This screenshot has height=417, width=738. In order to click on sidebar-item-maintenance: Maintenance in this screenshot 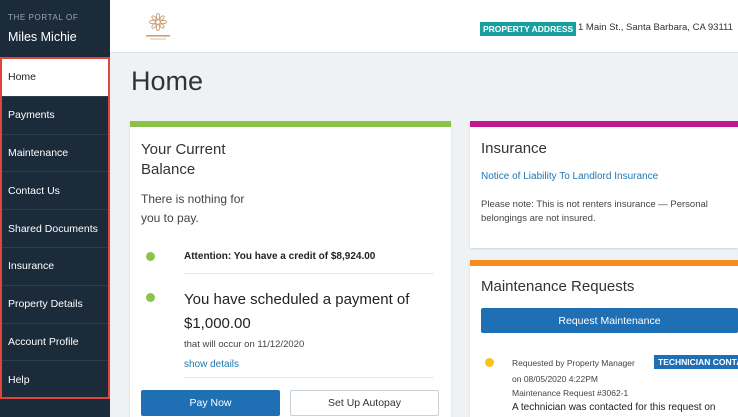, I will do `click(55, 154)`.